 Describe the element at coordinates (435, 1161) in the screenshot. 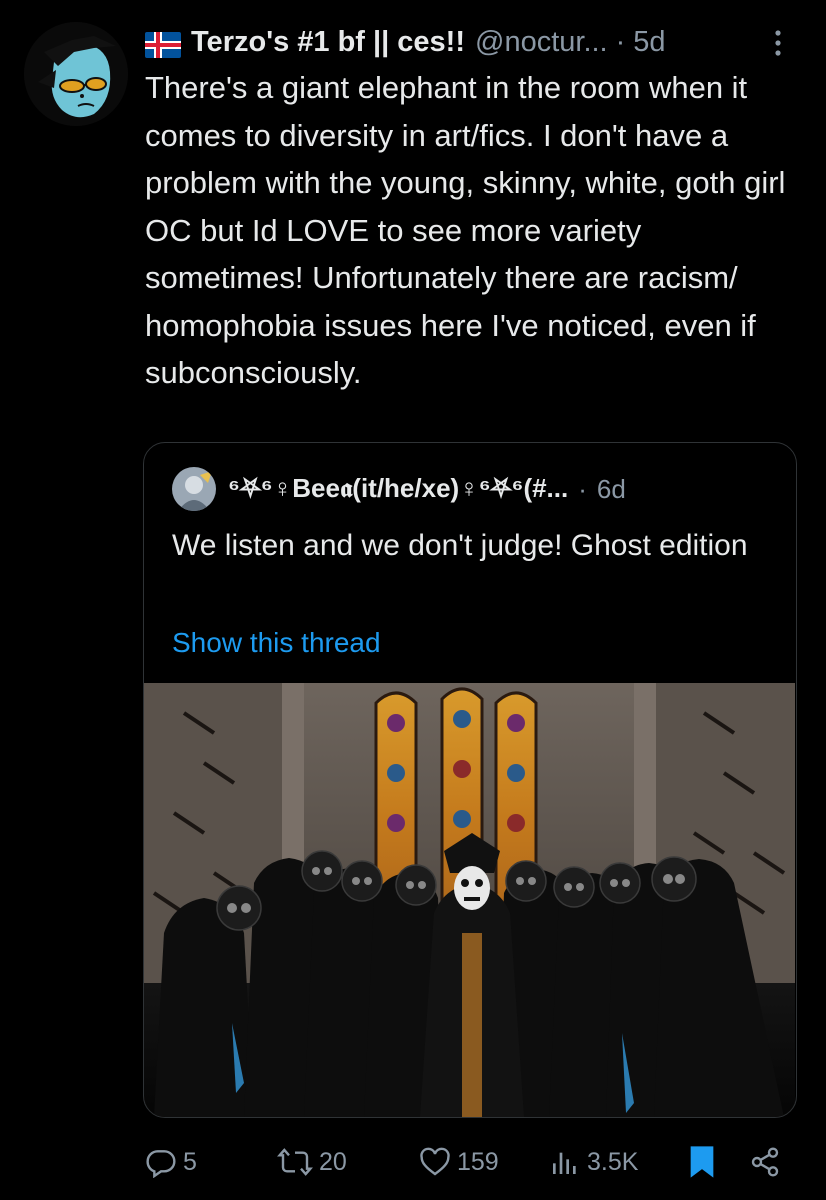

I see `heart-icon` at that location.